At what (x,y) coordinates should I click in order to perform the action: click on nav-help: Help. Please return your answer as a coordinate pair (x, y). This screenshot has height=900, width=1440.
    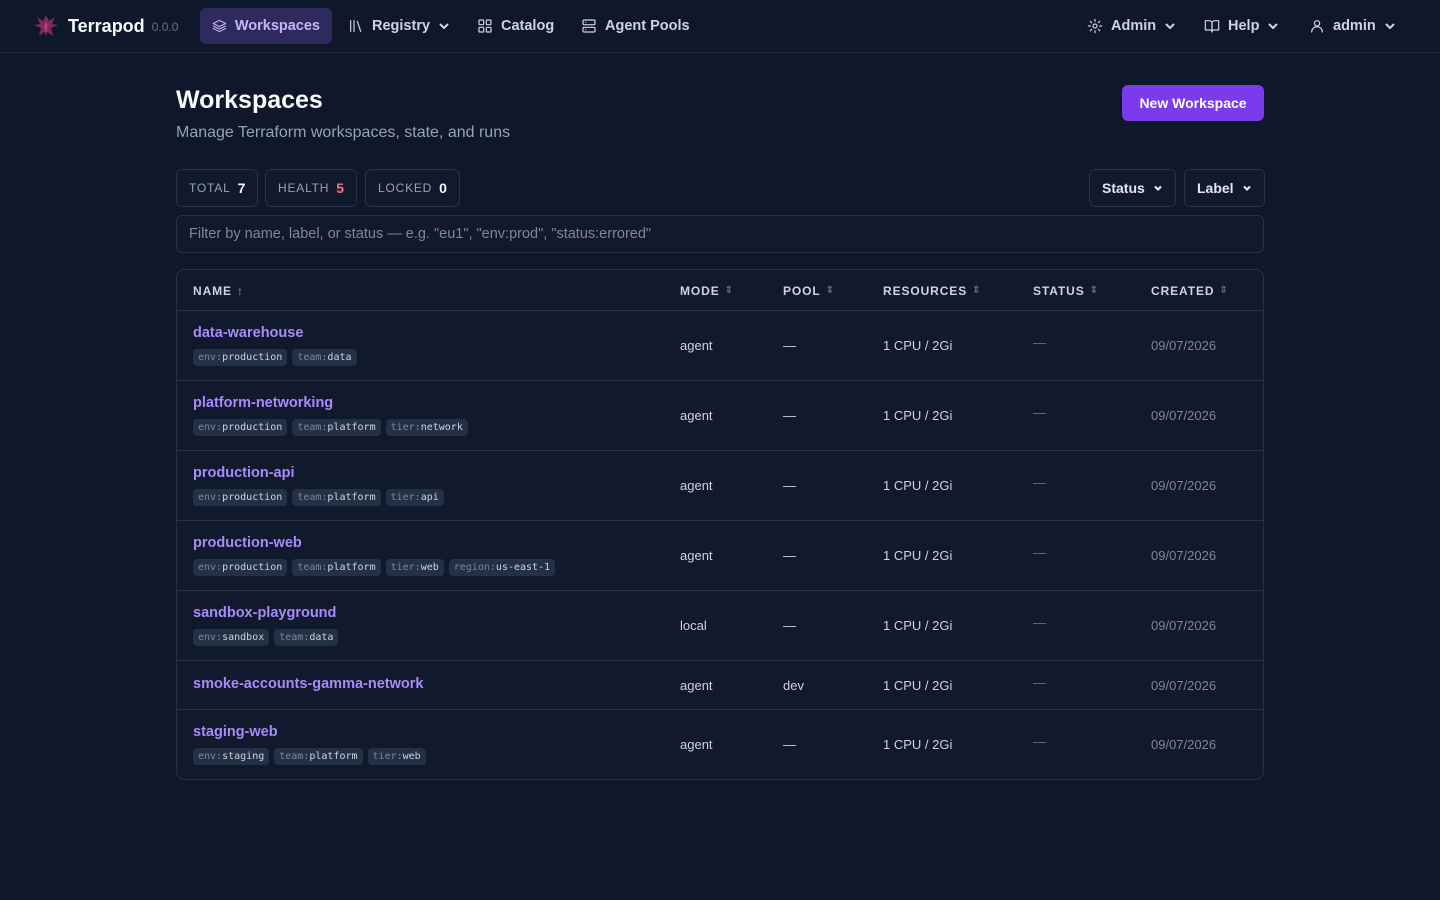
    Looking at the image, I should click on (1241, 26).